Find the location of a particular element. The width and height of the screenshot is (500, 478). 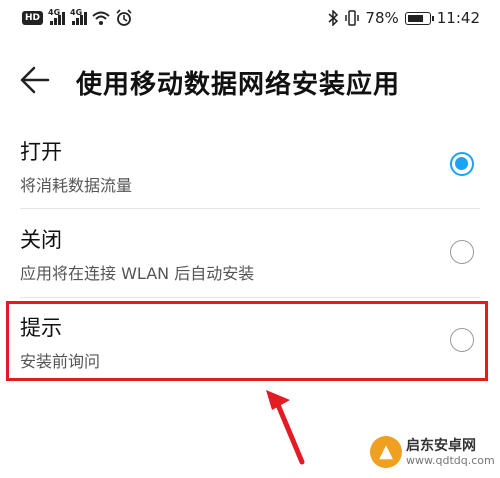

watermark-logo-icon: ▲ is located at coordinates (386, 452).